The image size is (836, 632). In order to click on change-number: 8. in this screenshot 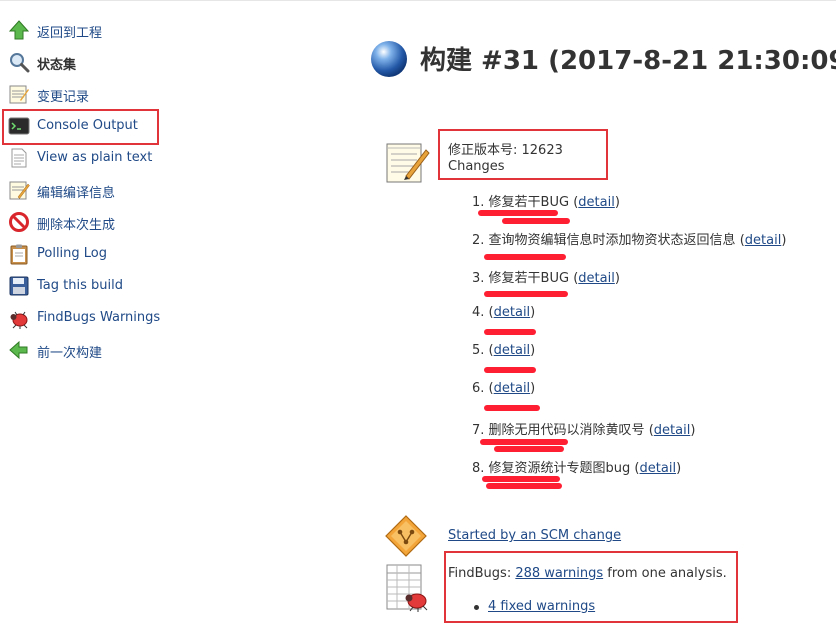, I will do `click(478, 468)`.